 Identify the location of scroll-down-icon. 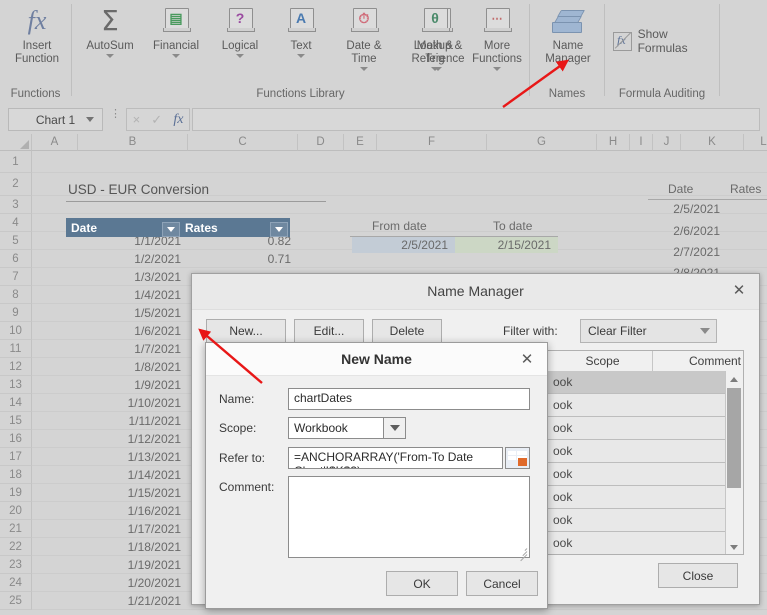
(734, 546).